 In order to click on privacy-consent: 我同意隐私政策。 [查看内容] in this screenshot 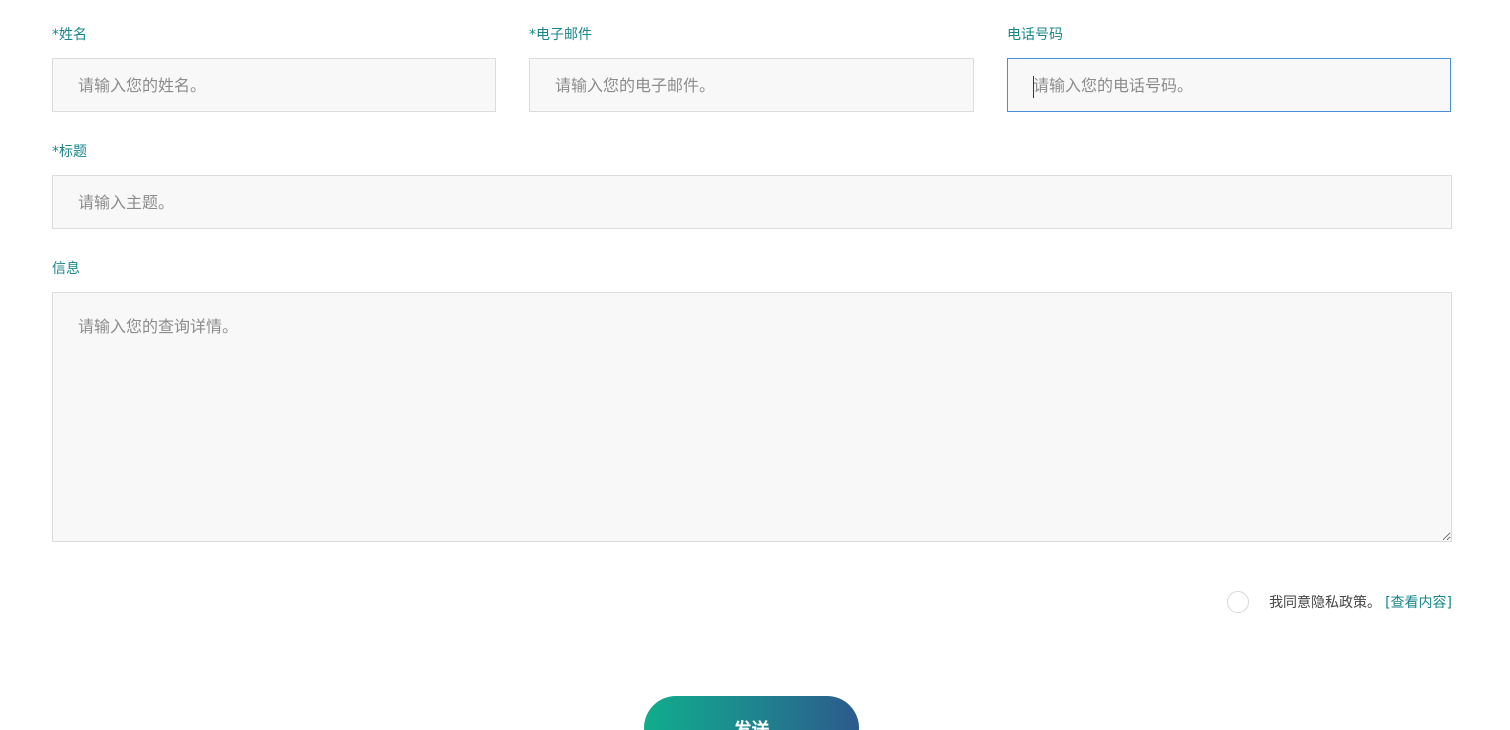, I will do `click(1339, 602)`.